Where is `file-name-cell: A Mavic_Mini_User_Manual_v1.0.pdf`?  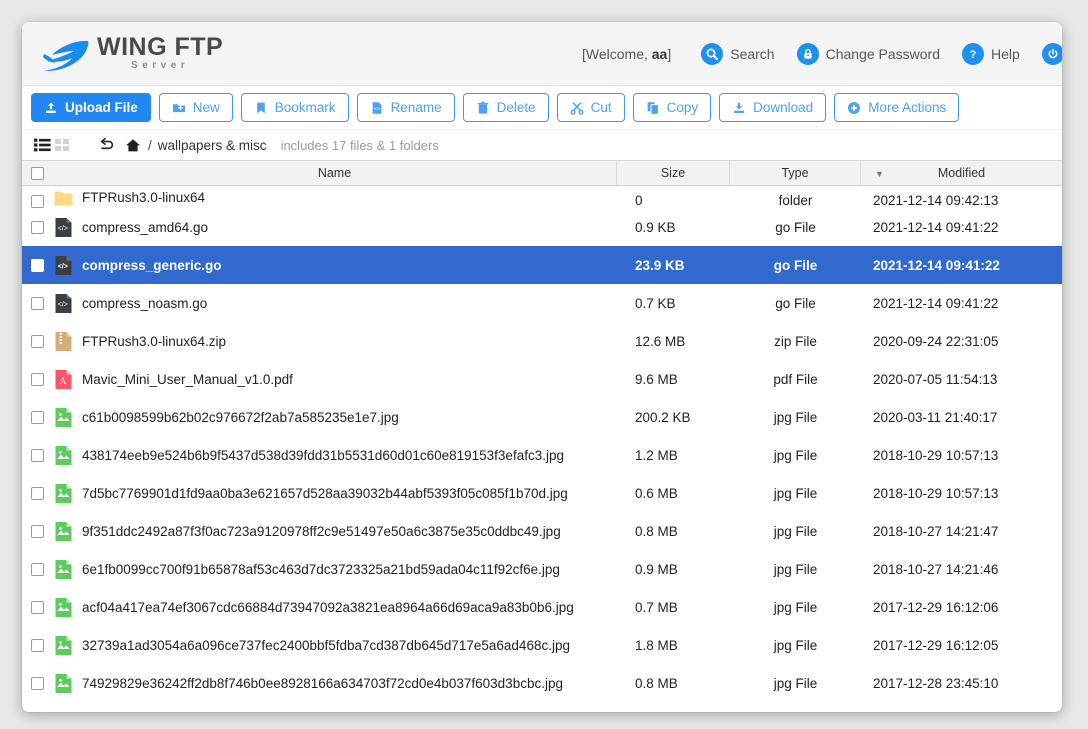 file-name-cell: A Mavic_Mini_User_Manual_v1.0.pdf is located at coordinates (335, 379).